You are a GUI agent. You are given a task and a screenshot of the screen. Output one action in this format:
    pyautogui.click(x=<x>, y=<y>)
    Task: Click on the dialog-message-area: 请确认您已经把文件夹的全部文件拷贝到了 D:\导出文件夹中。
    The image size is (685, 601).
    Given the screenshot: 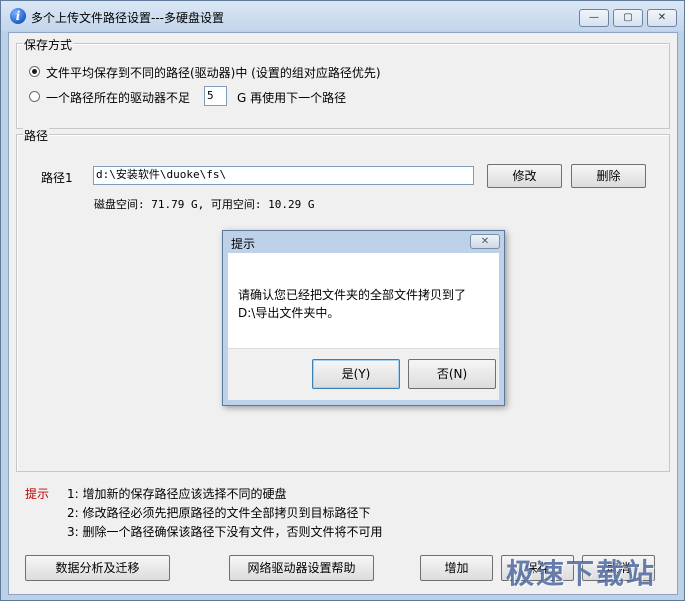 What is the action you would take?
    pyautogui.click(x=363, y=300)
    